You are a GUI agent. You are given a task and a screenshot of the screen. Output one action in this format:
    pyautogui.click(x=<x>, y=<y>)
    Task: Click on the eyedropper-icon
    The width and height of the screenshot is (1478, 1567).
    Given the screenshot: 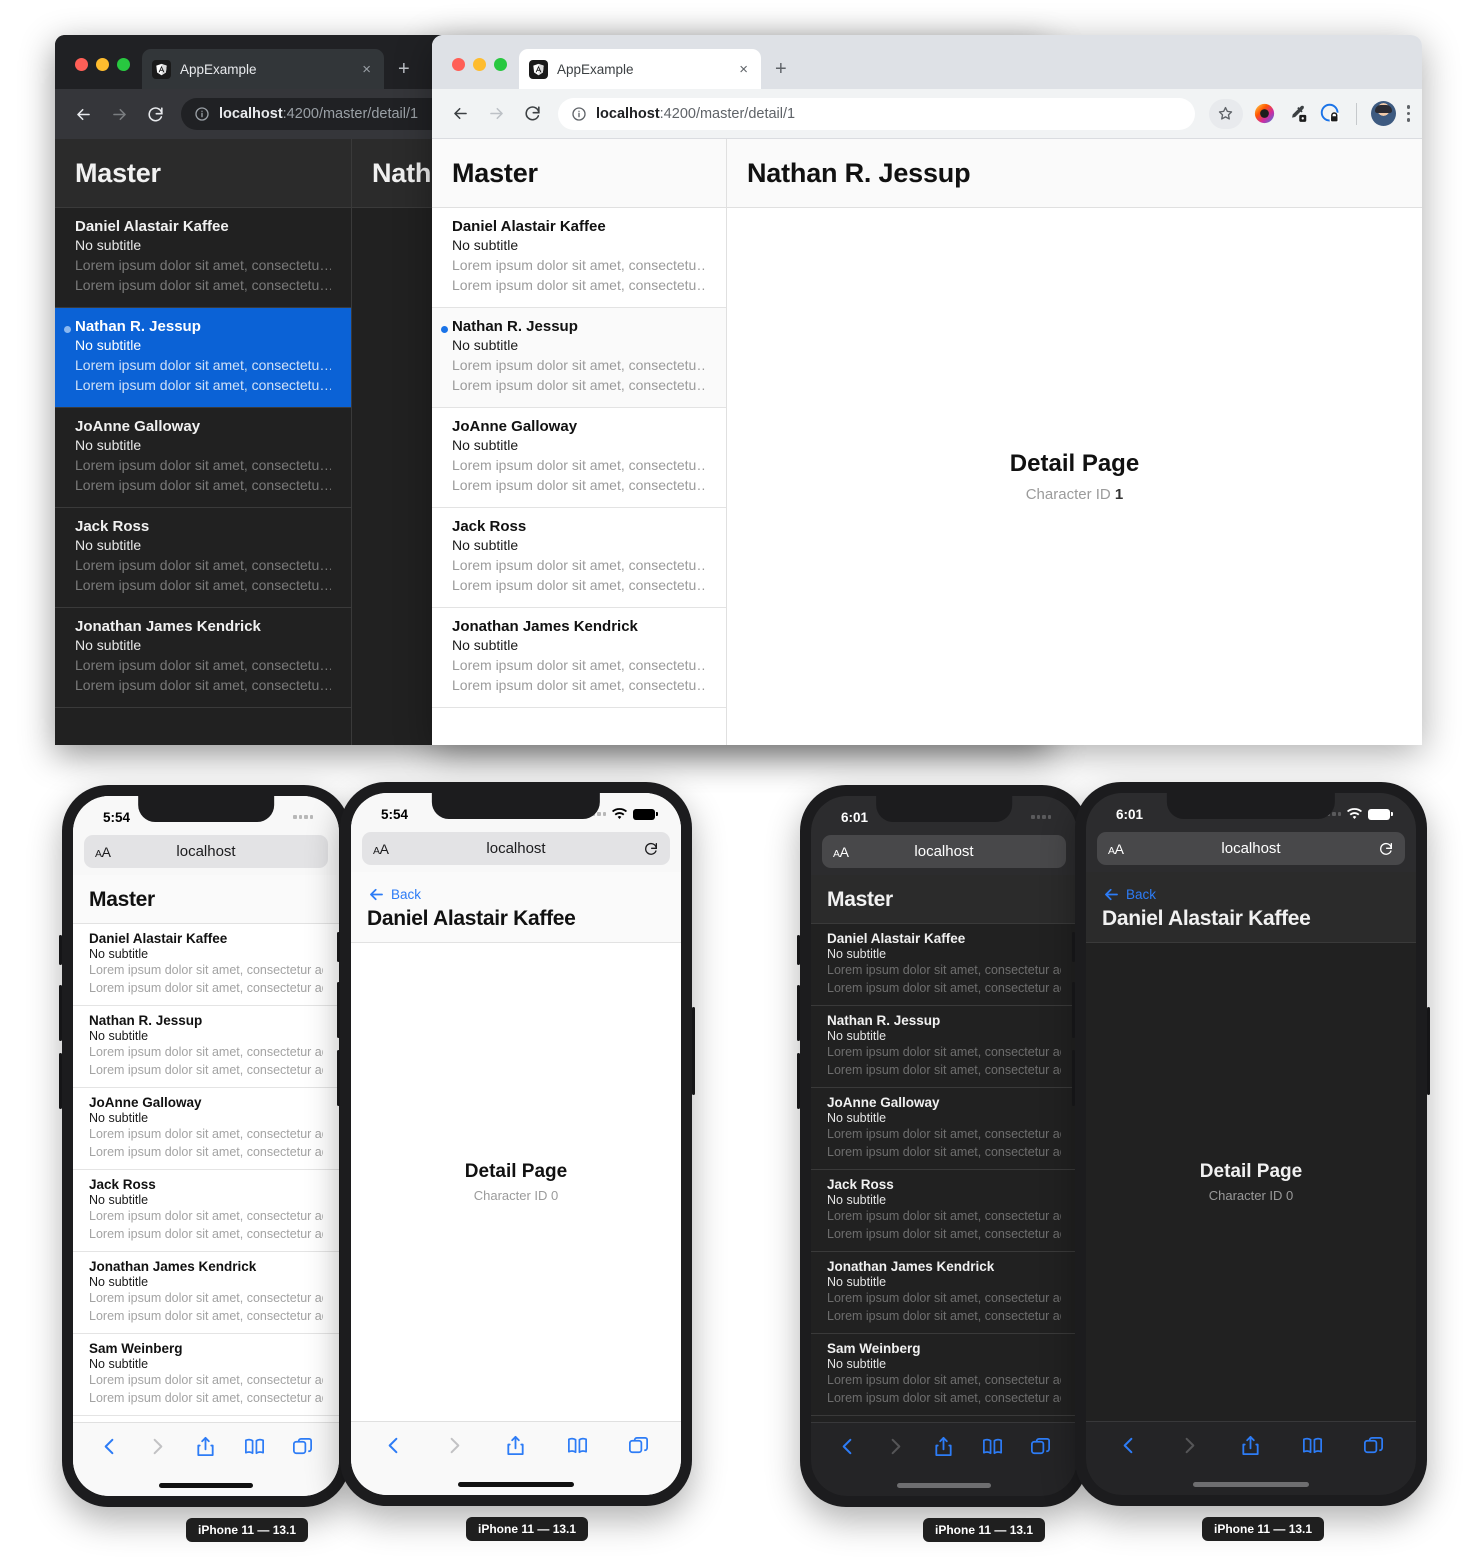 What is the action you would take?
    pyautogui.click(x=1298, y=114)
    